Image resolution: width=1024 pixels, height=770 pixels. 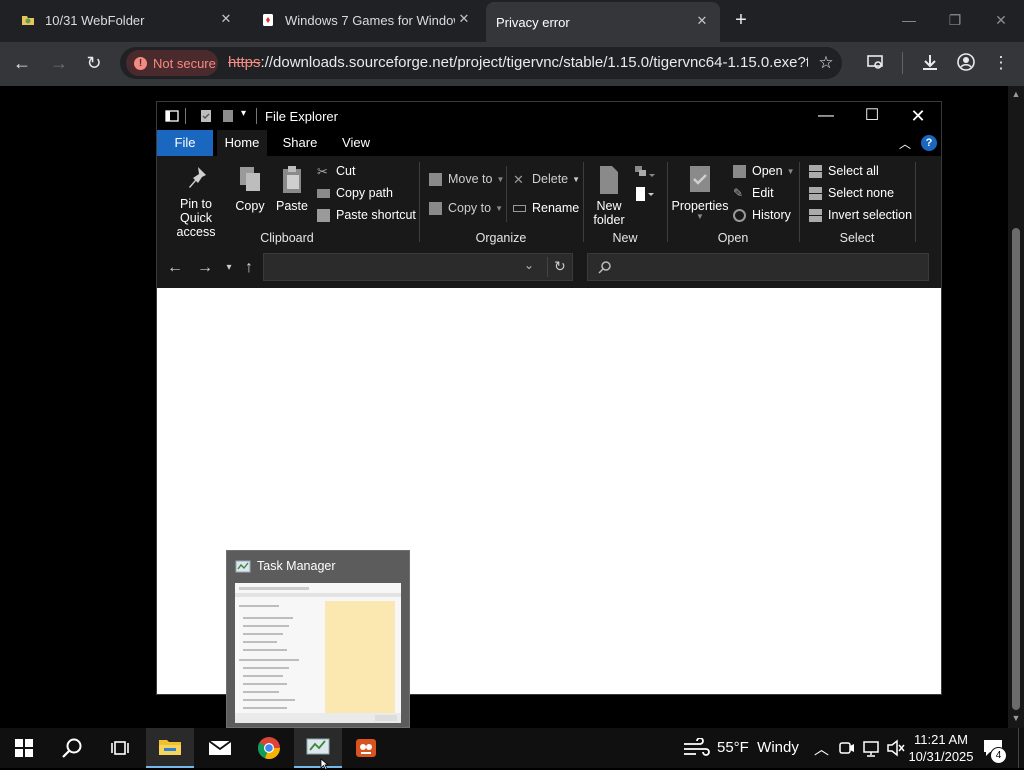 I want to click on open-group-label: Open, so click(x=733, y=238).